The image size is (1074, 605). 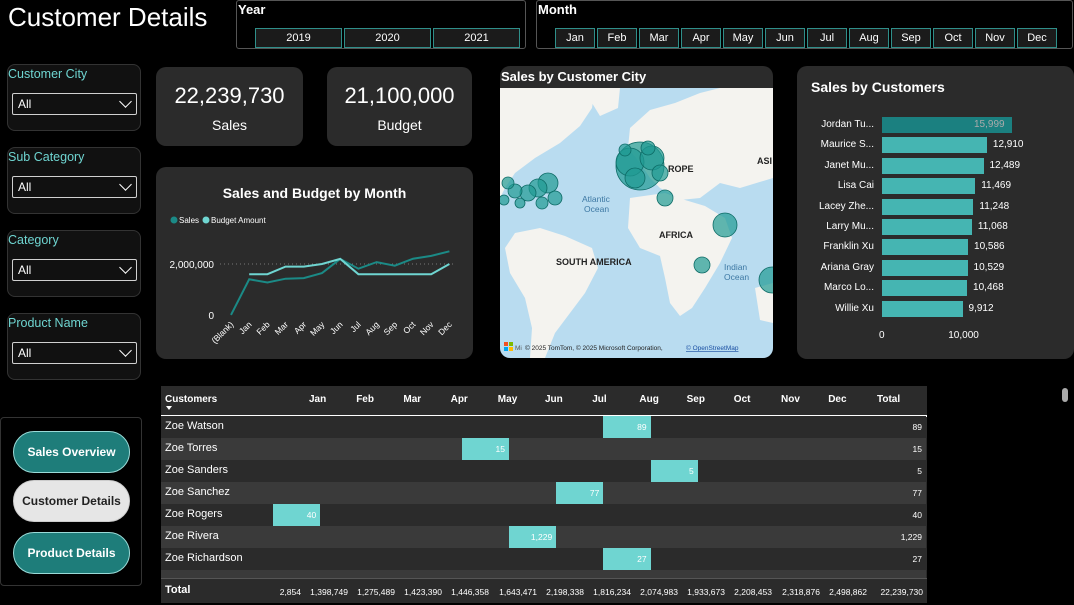 What do you see at coordinates (1065, 494) in the screenshot?
I see `table-scrollbar` at bounding box center [1065, 494].